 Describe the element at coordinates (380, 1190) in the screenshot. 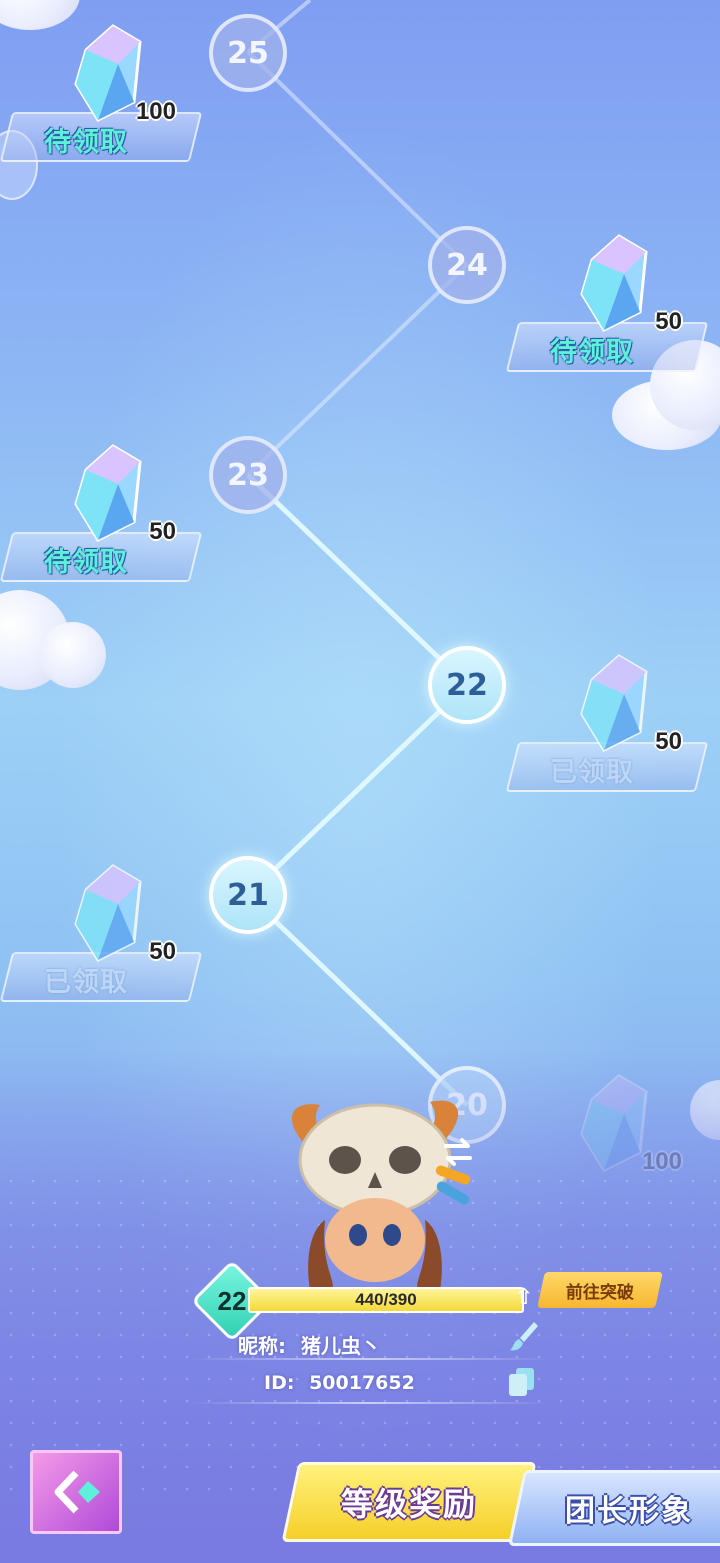

I see `character-avatar` at that location.